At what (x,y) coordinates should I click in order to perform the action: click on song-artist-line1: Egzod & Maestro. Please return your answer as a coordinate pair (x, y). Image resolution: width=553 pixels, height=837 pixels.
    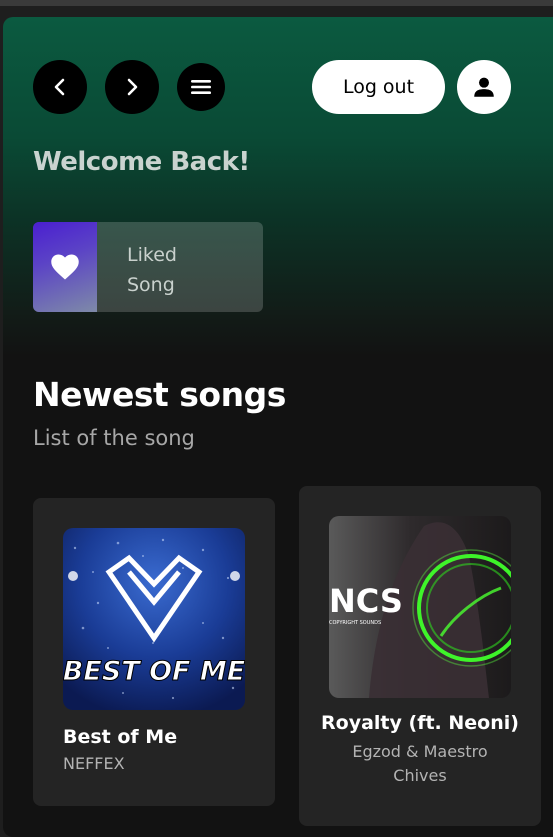
    Looking at the image, I should click on (420, 751).